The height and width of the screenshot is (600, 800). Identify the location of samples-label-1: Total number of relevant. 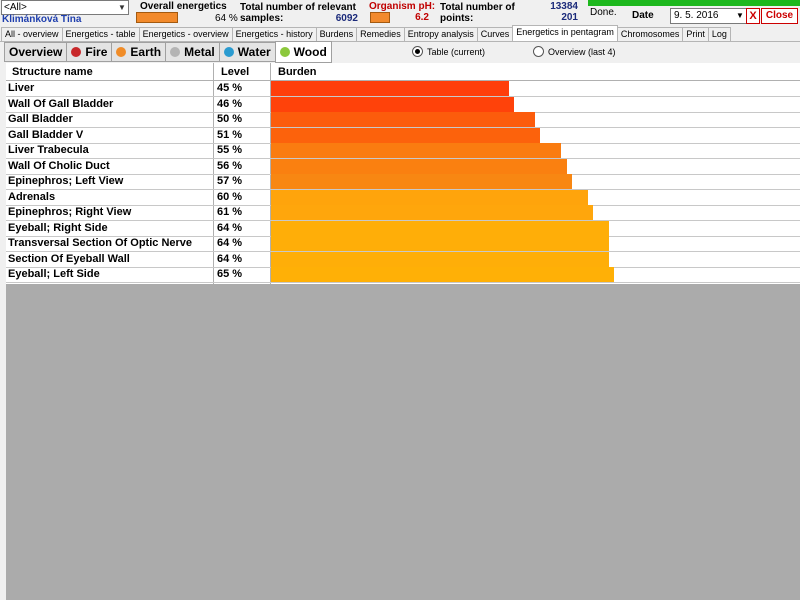
(298, 7).